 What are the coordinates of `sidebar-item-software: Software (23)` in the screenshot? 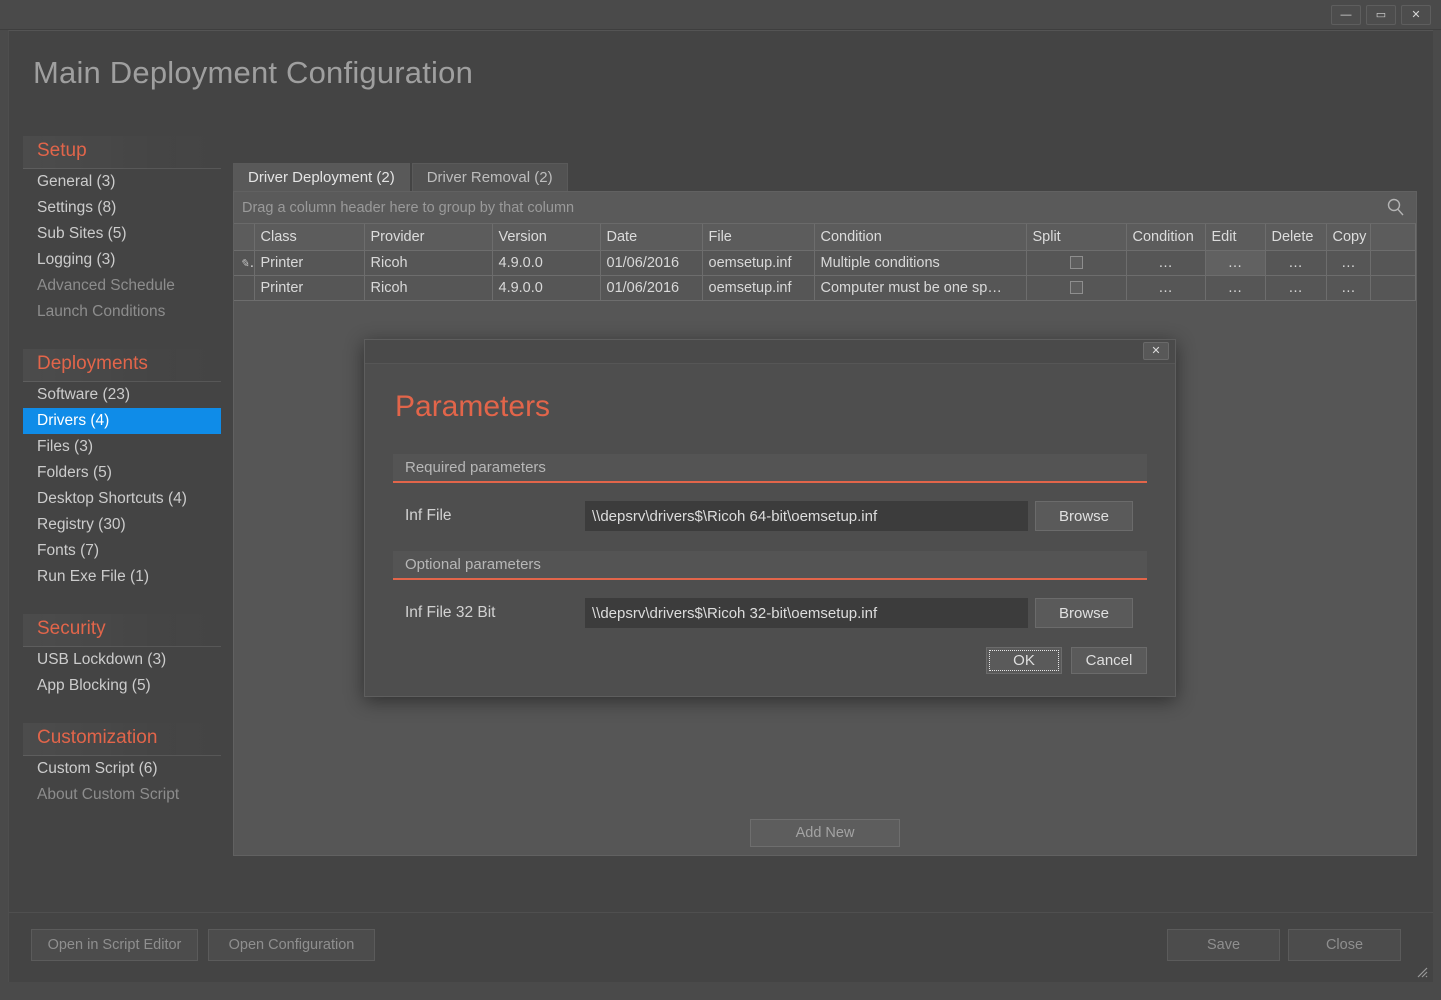 It's located at (122, 395).